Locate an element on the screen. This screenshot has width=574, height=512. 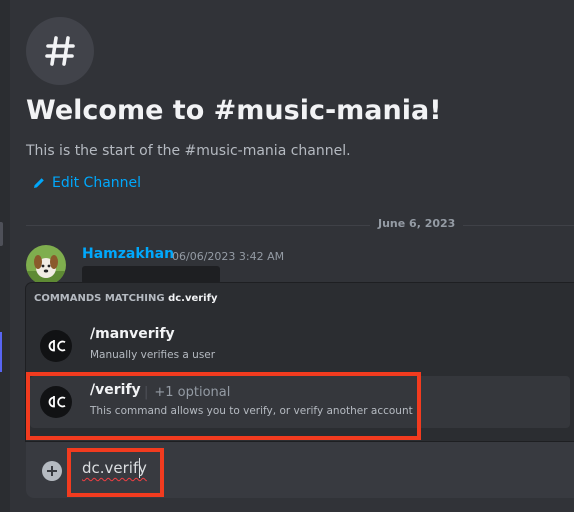
welcome-title: Welcome to #music-mania! is located at coordinates (234, 110).